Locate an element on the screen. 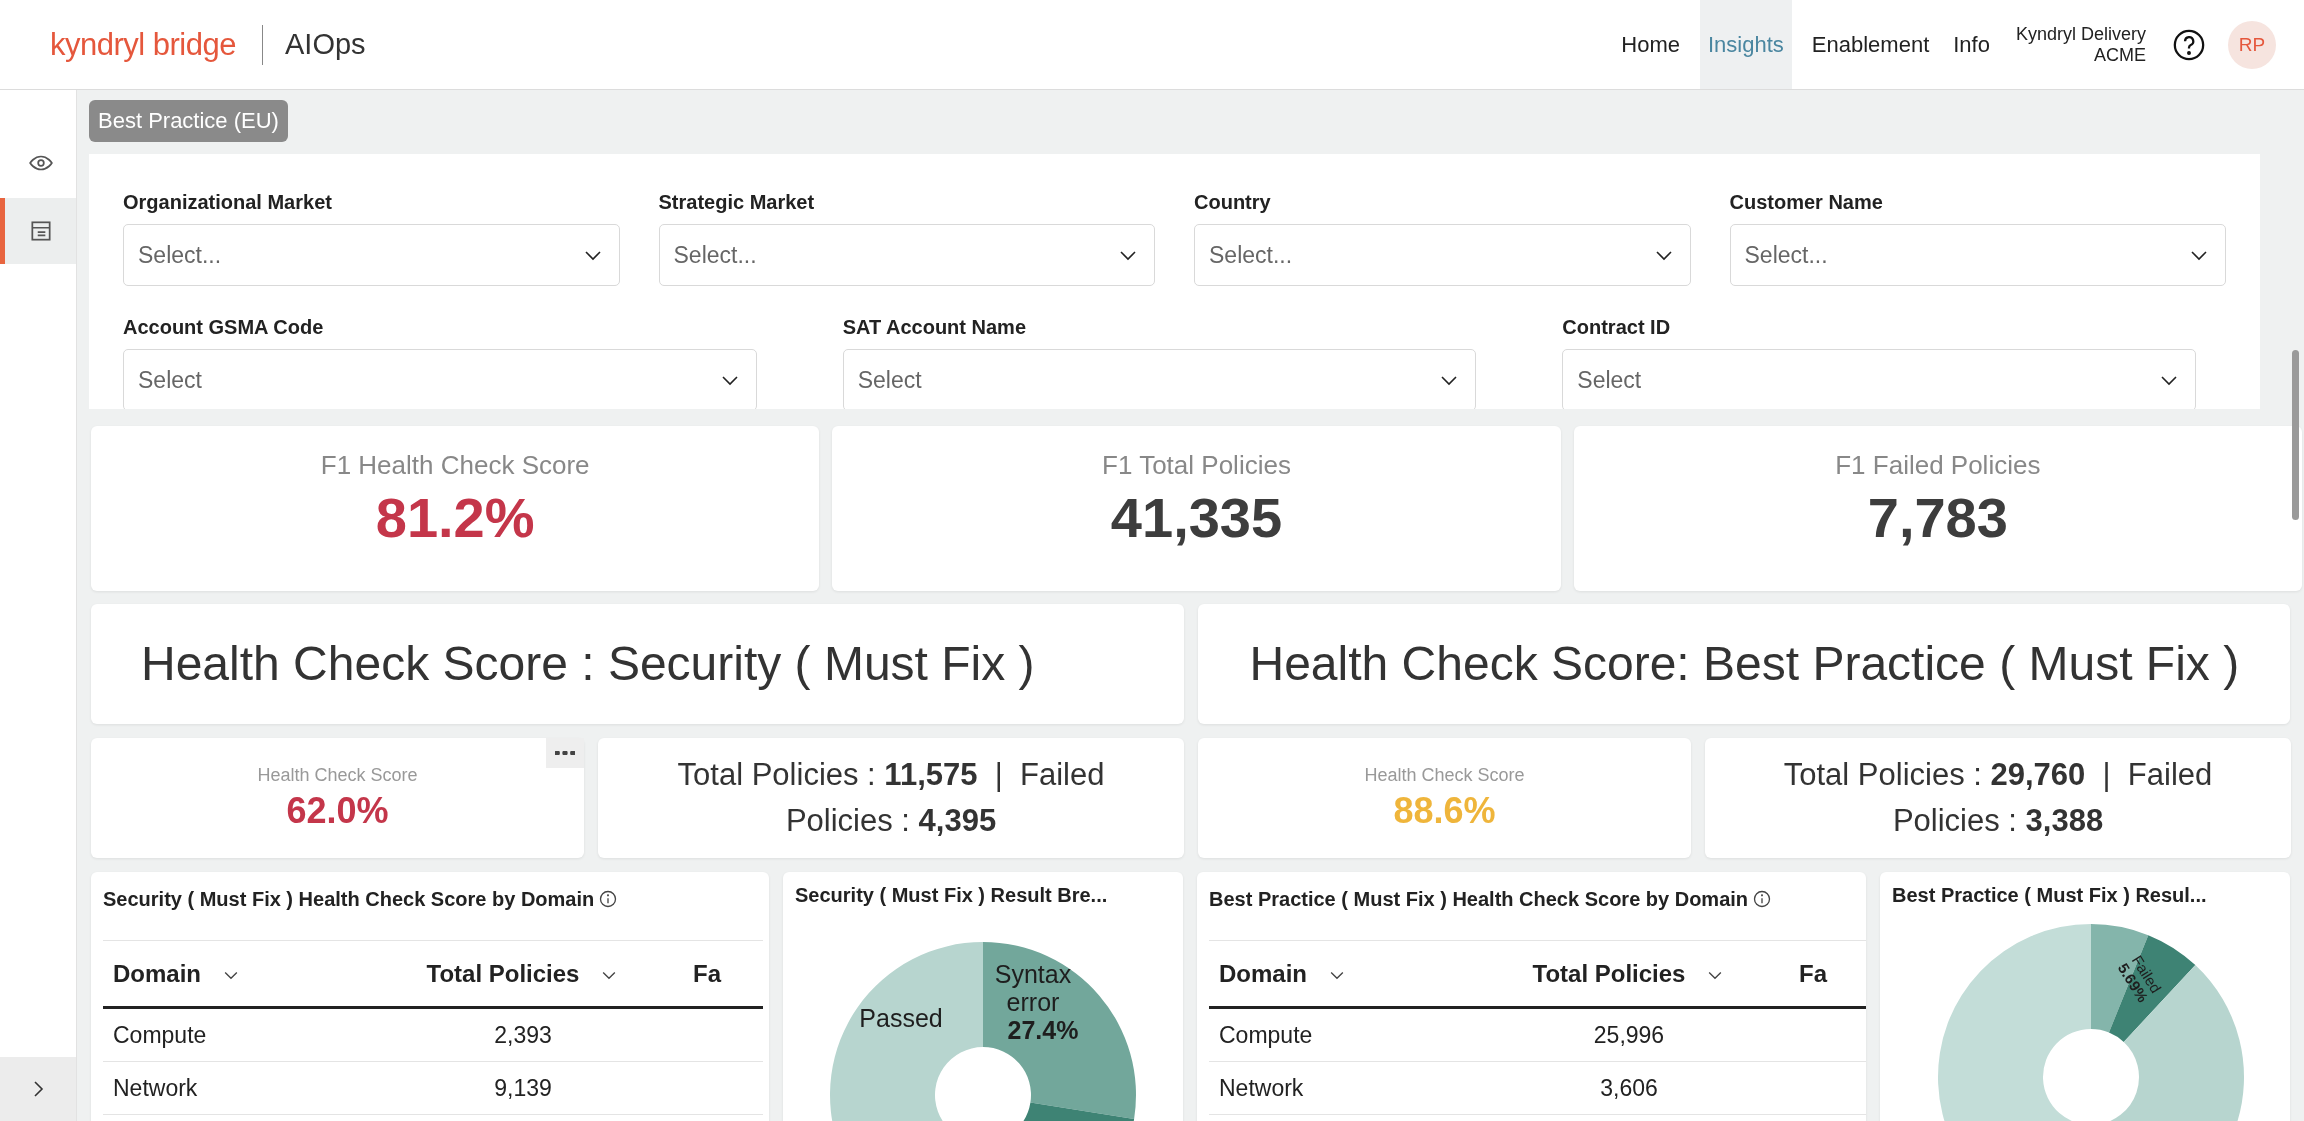  slice-label: Passed is located at coordinates (901, 1018).